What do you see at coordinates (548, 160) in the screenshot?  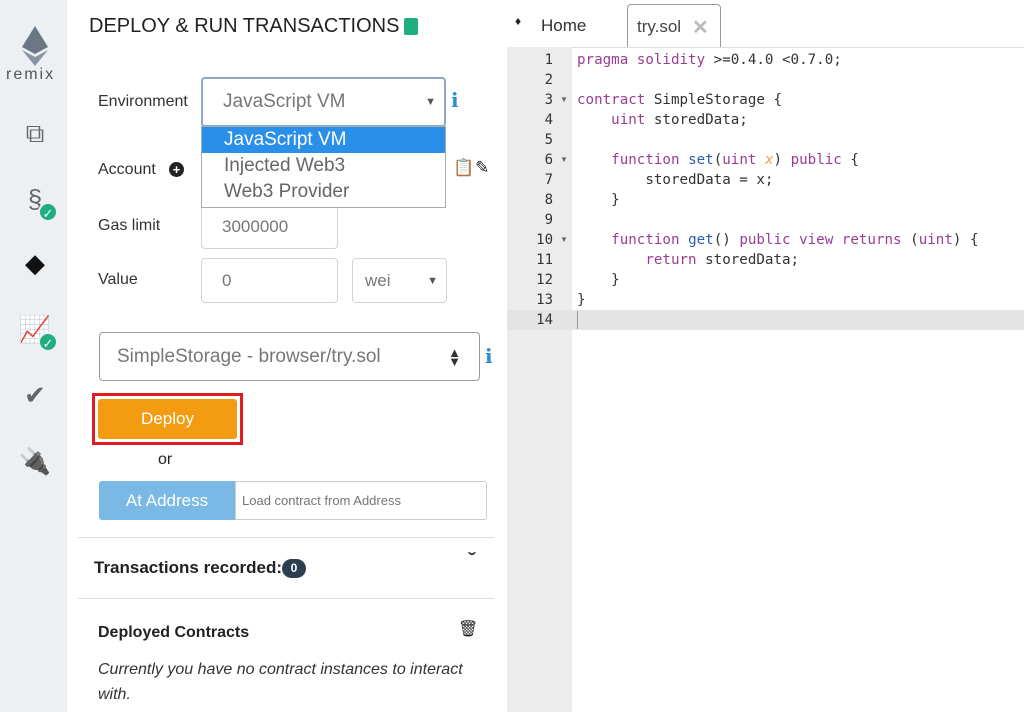 I see `line-number: 6` at bounding box center [548, 160].